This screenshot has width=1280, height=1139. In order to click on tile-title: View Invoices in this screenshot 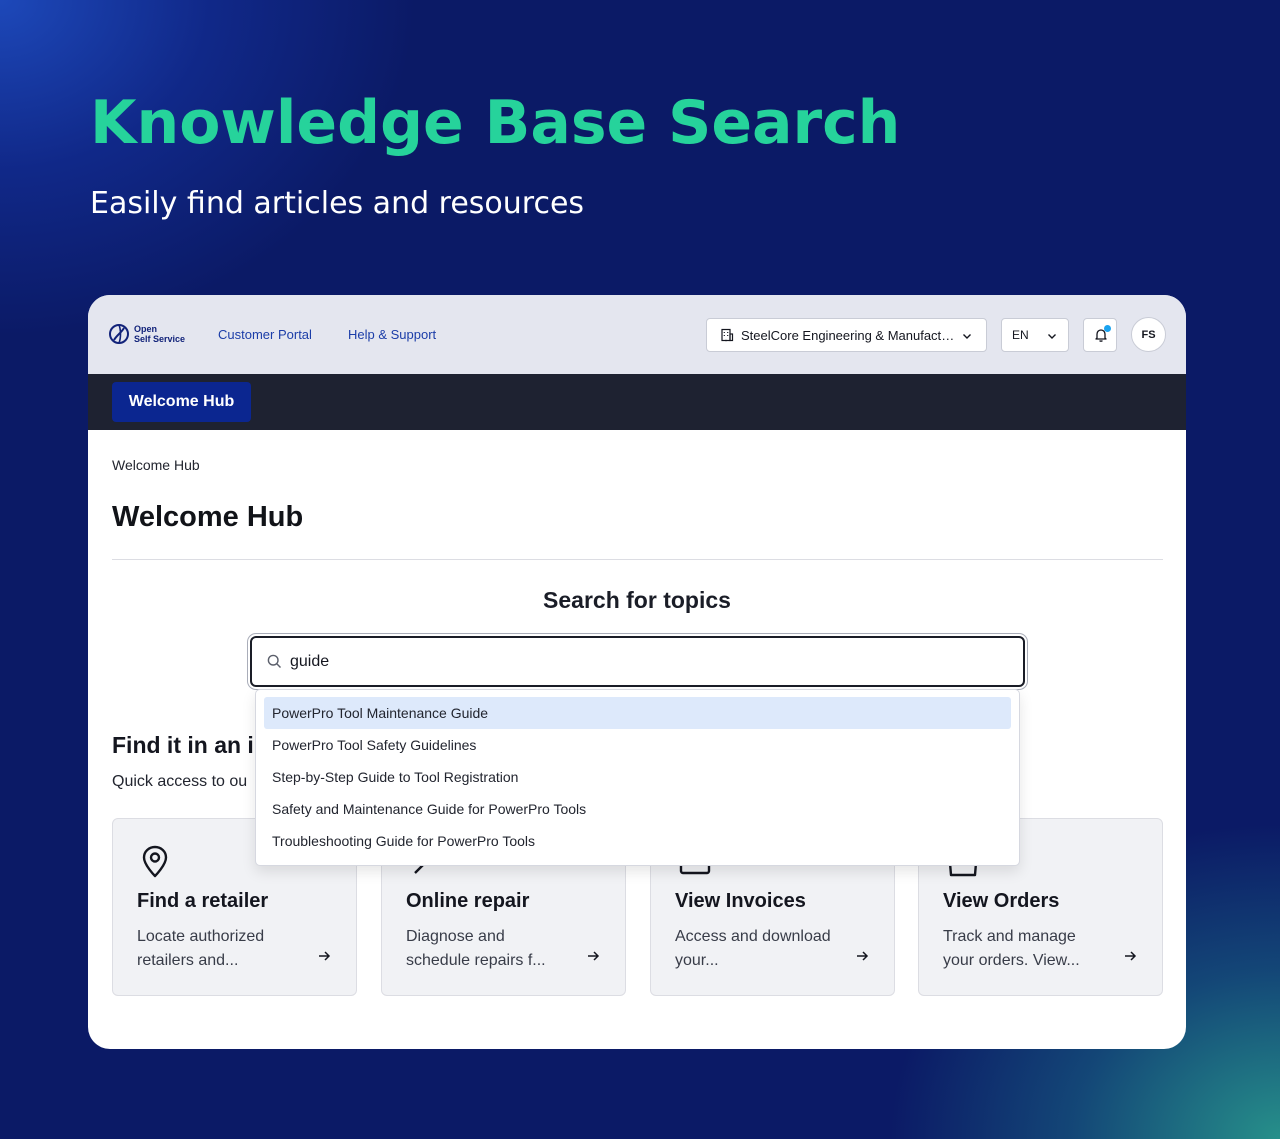, I will do `click(740, 901)`.